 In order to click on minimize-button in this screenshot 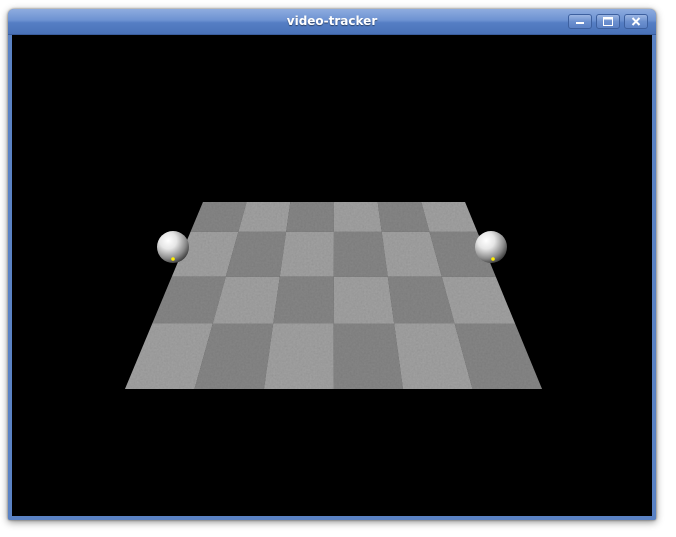, I will do `click(580, 21)`.